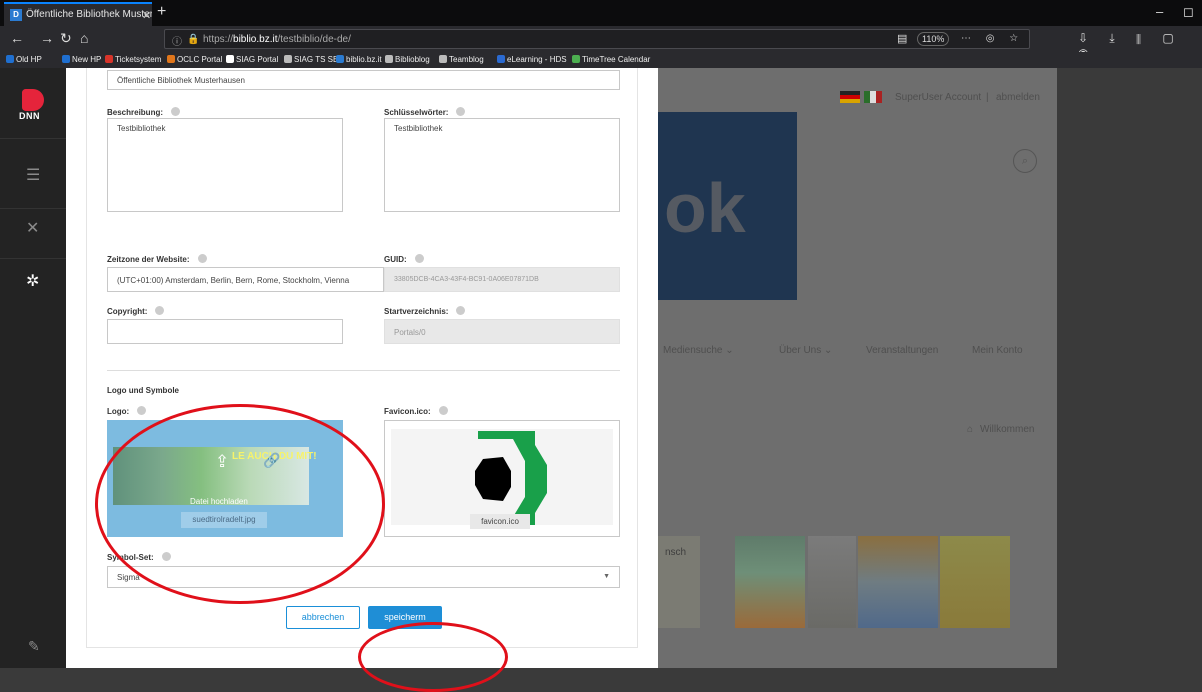 This screenshot has width=1202, height=692. Describe the element at coordinates (902, 350) in the screenshot. I see `nav-veranstaltungen: Veranstaltungen` at that location.